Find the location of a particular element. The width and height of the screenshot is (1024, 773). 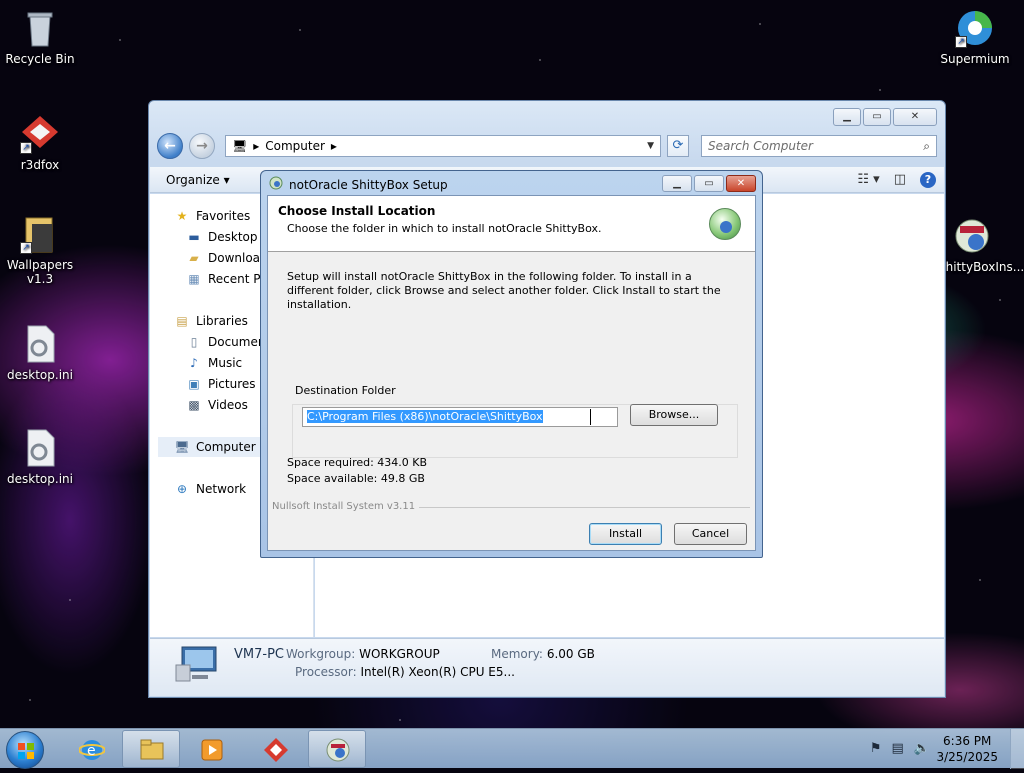

desktop-icon-label: Supermium is located at coordinates (975, 59).